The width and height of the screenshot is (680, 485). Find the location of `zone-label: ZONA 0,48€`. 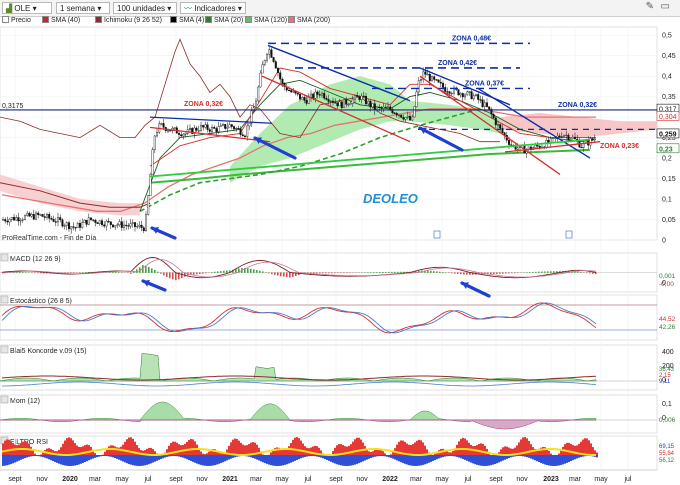

zone-label: ZONA 0,48€ is located at coordinates (471, 38).